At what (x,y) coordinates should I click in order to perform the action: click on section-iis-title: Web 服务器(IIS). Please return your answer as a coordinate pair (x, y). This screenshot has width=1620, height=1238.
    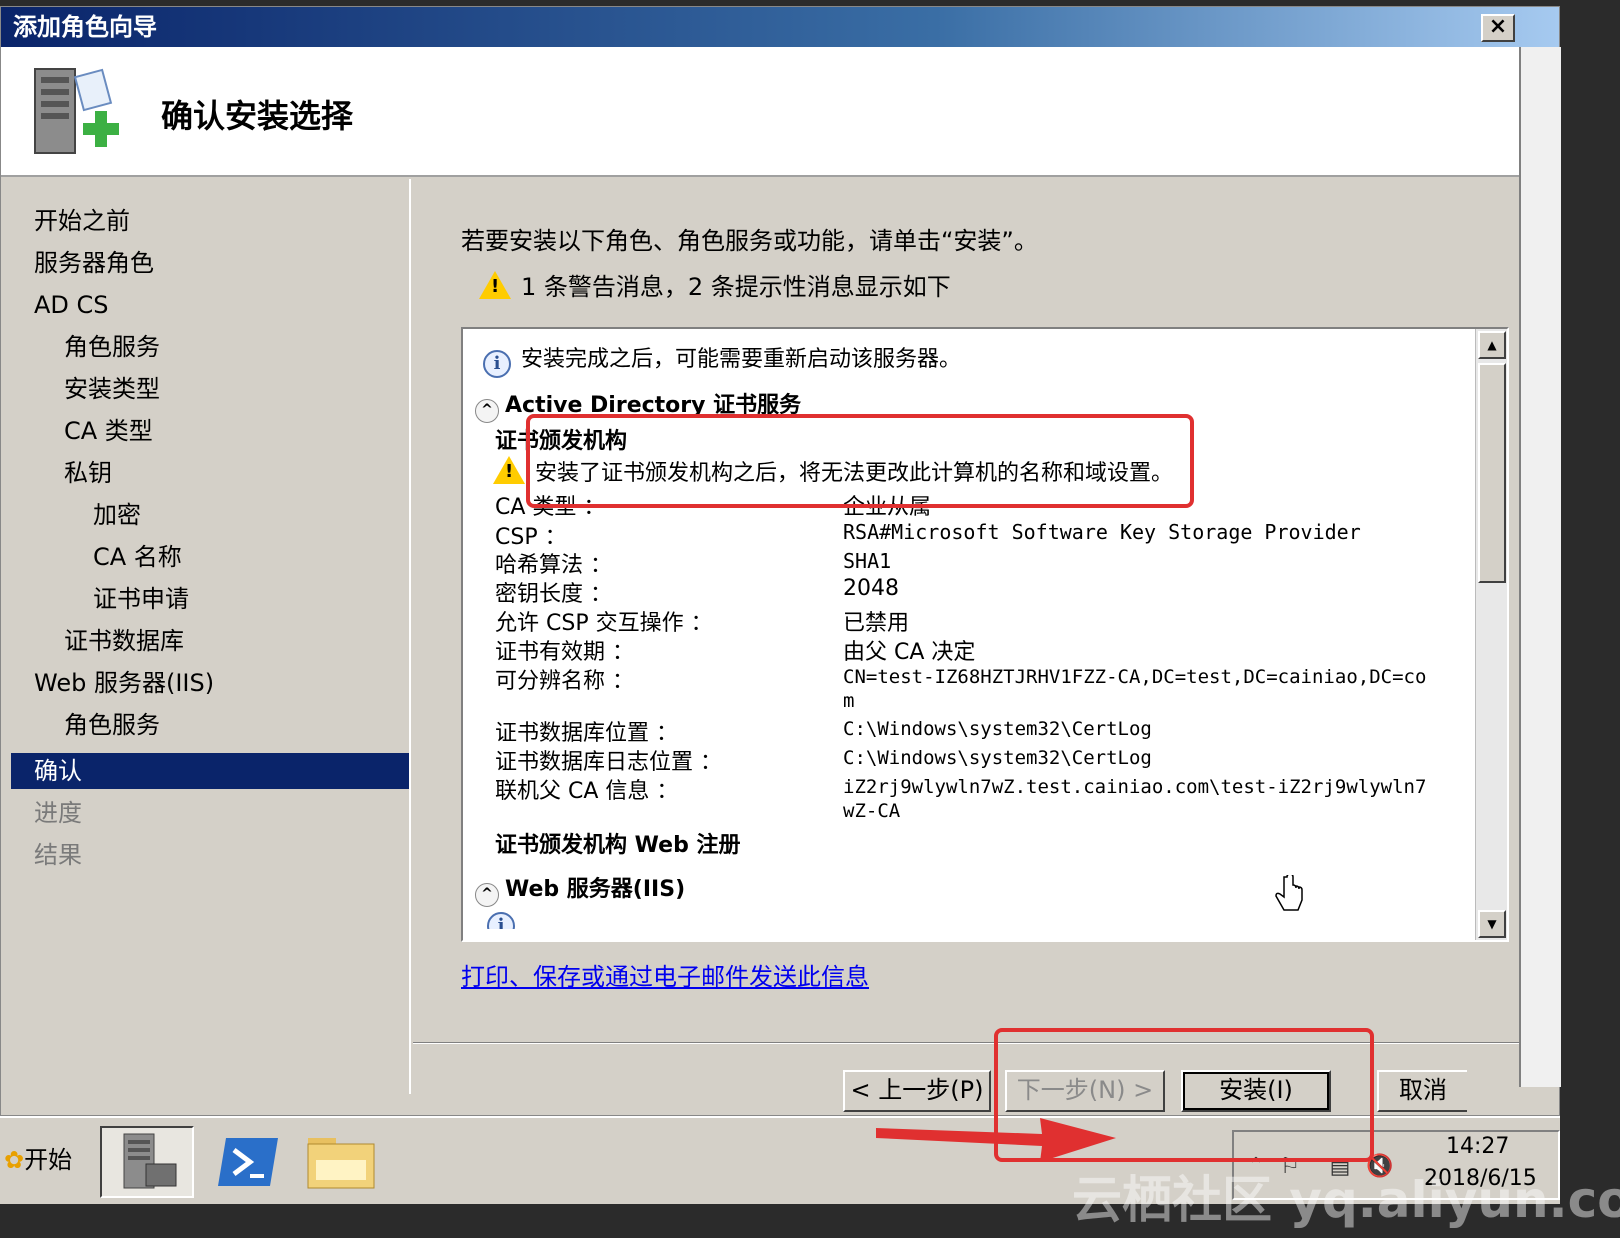
    Looking at the image, I should click on (595, 889).